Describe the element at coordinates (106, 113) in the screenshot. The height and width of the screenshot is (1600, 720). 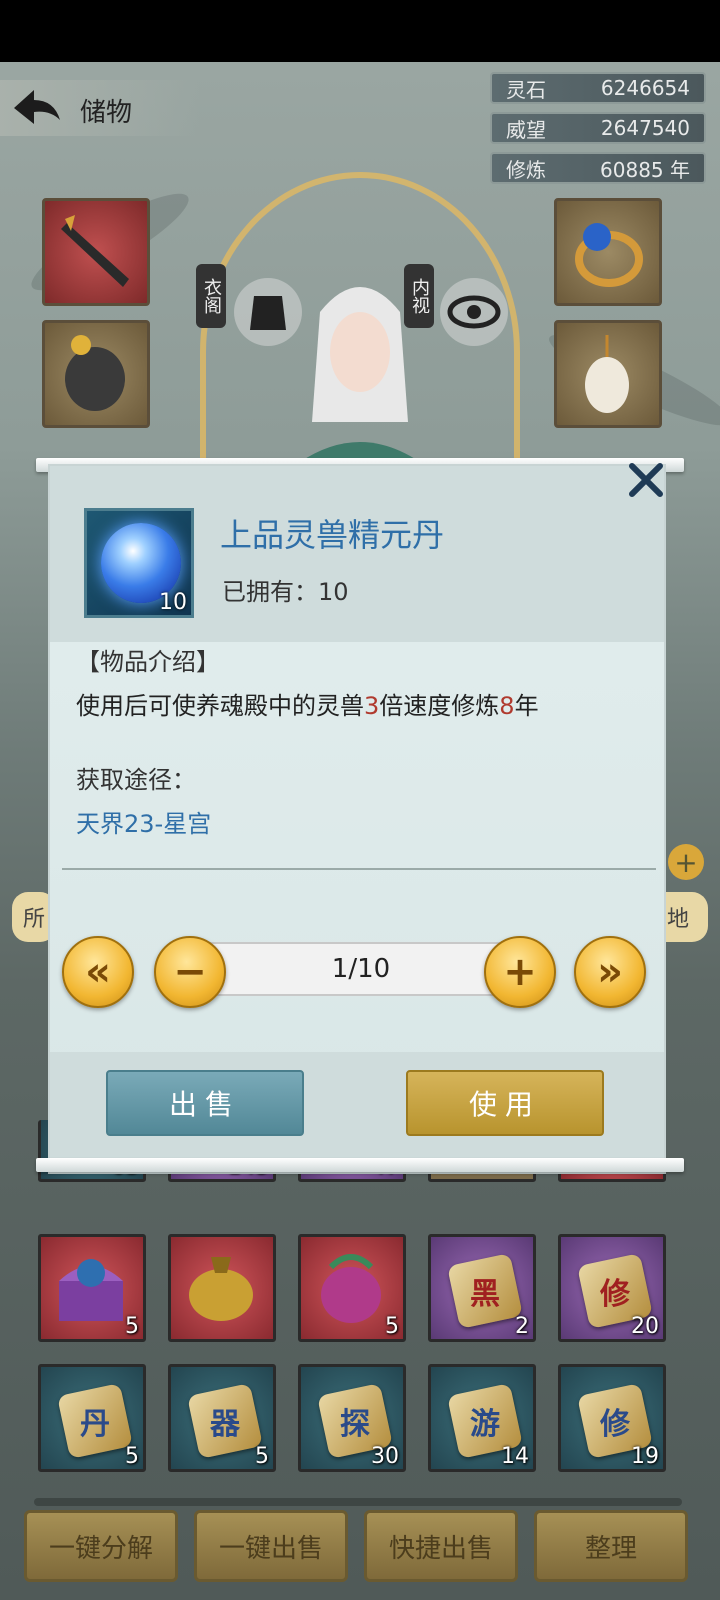
I see `page-title: 储物` at that location.